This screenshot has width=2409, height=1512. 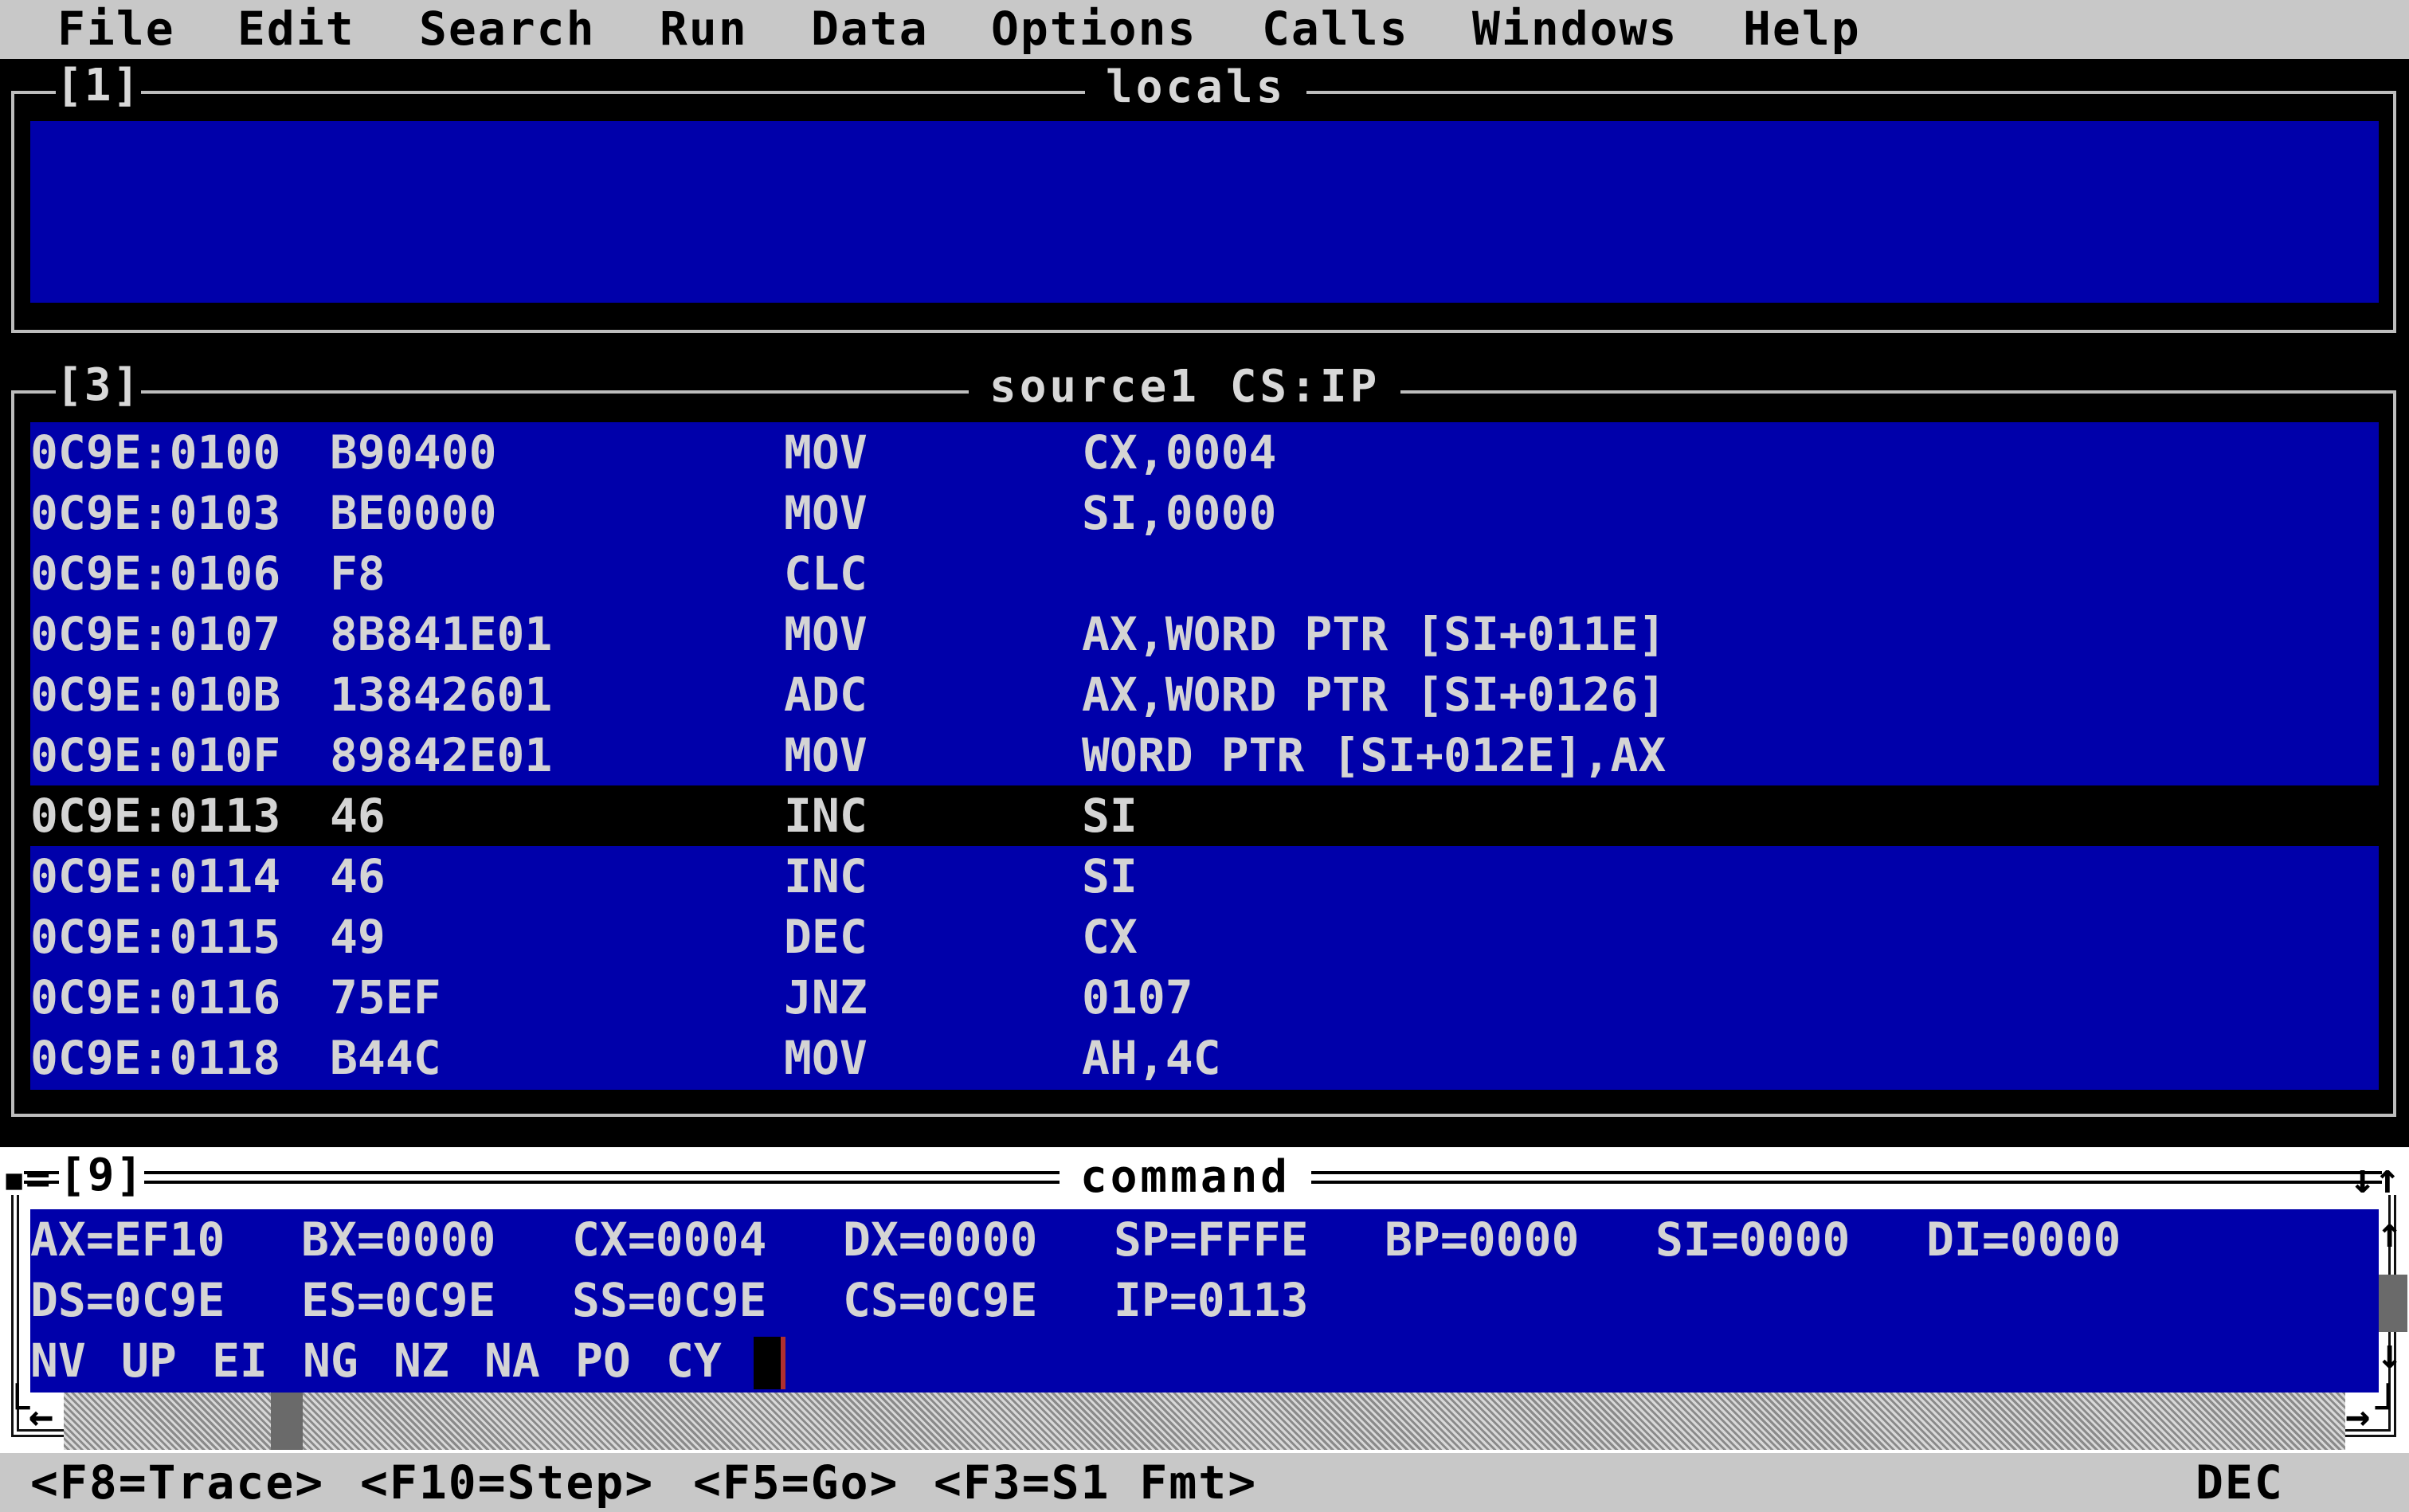 What do you see at coordinates (287, 1422) in the screenshot?
I see `horizontal-scroll-thumb` at bounding box center [287, 1422].